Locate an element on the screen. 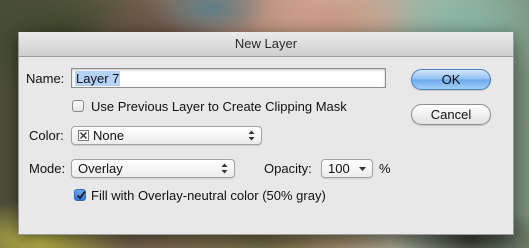 This screenshot has height=248, width=529. dropdown-arrow-icon is located at coordinates (362, 168).